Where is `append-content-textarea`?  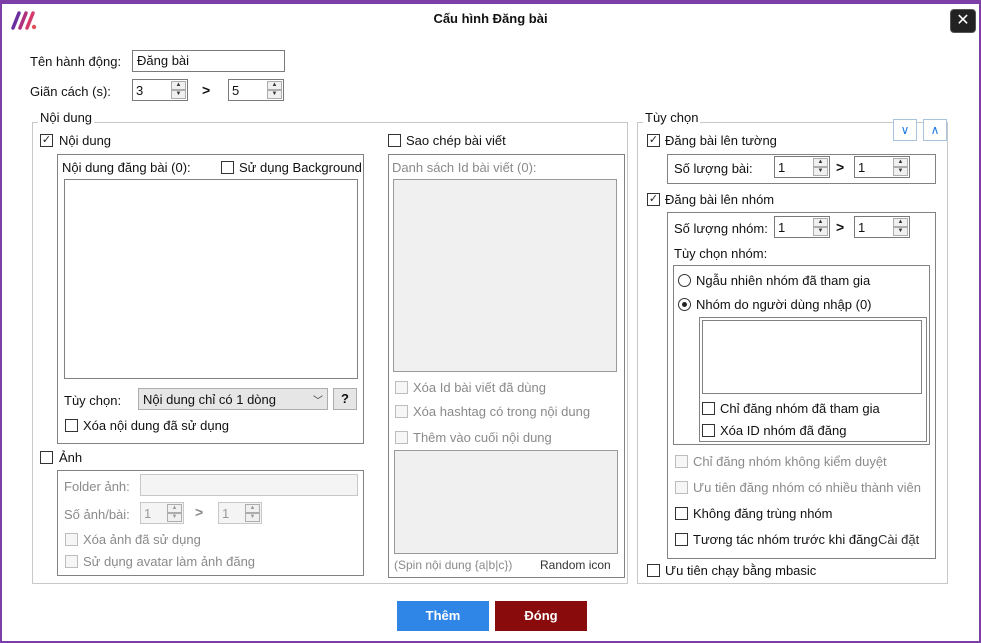
append-content-textarea is located at coordinates (506, 502).